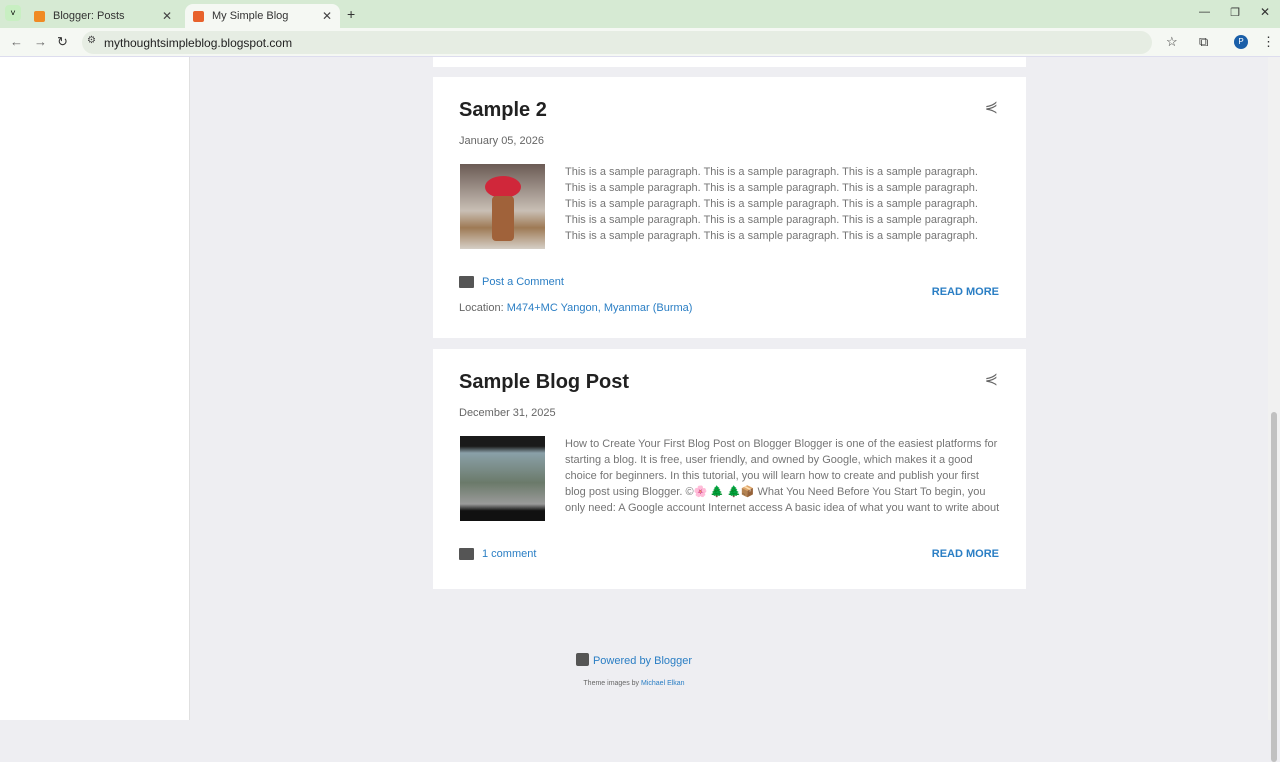  What do you see at coordinates (1203, 42) in the screenshot?
I see `extensions-icon: ⧉` at bounding box center [1203, 42].